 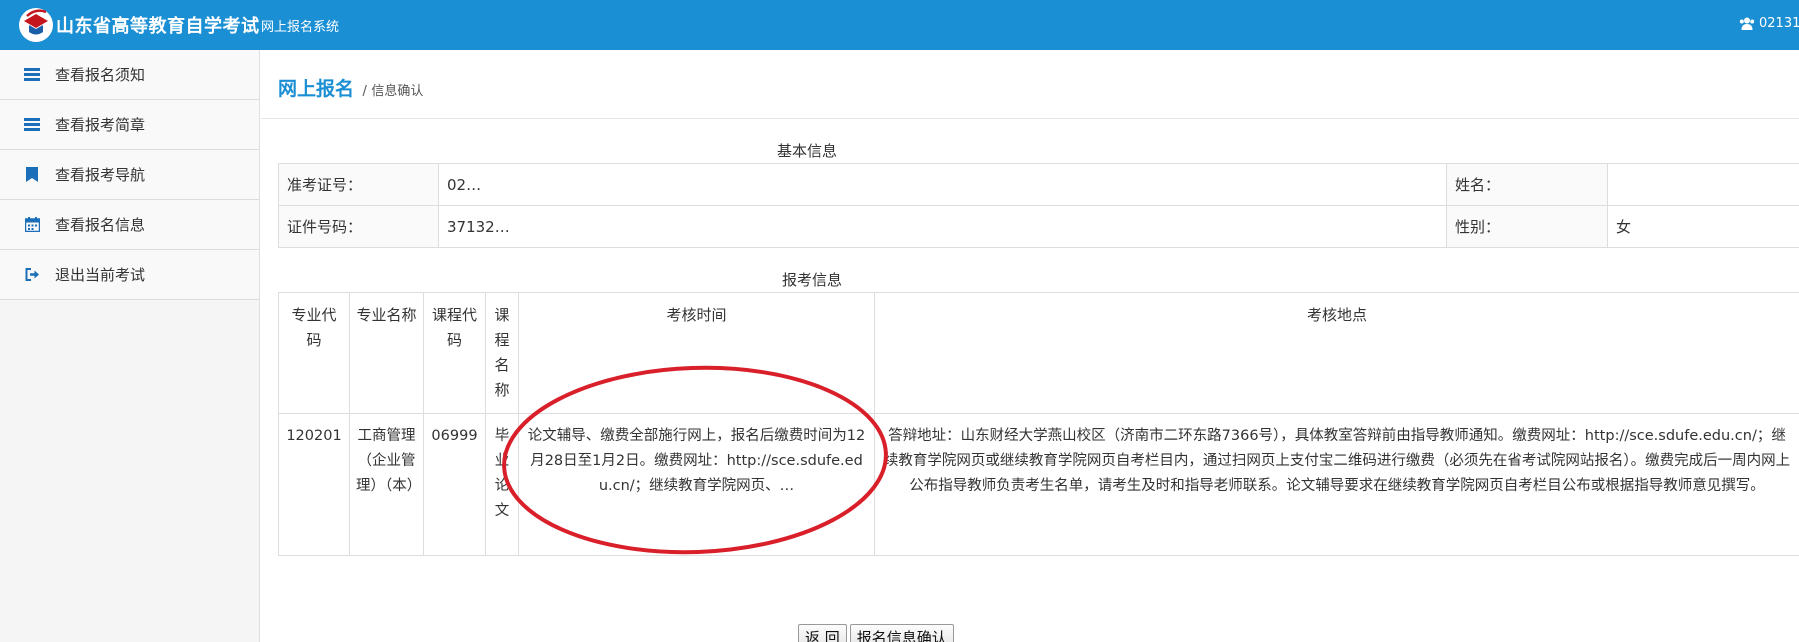 What do you see at coordinates (502, 353) in the screenshot?
I see `column-header: 课程名称` at bounding box center [502, 353].